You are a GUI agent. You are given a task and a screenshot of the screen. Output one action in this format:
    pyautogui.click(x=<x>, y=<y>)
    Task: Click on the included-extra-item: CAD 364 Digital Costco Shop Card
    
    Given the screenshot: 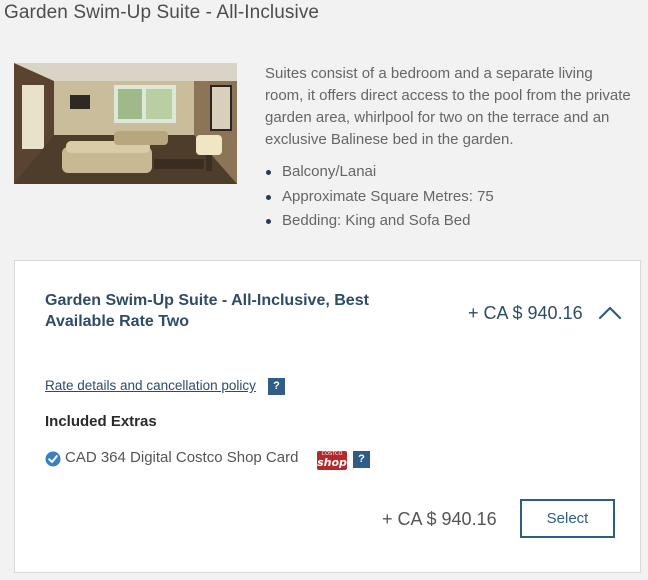 What is the action you would take?
    pyautogui.click(x=182, y=457)
    